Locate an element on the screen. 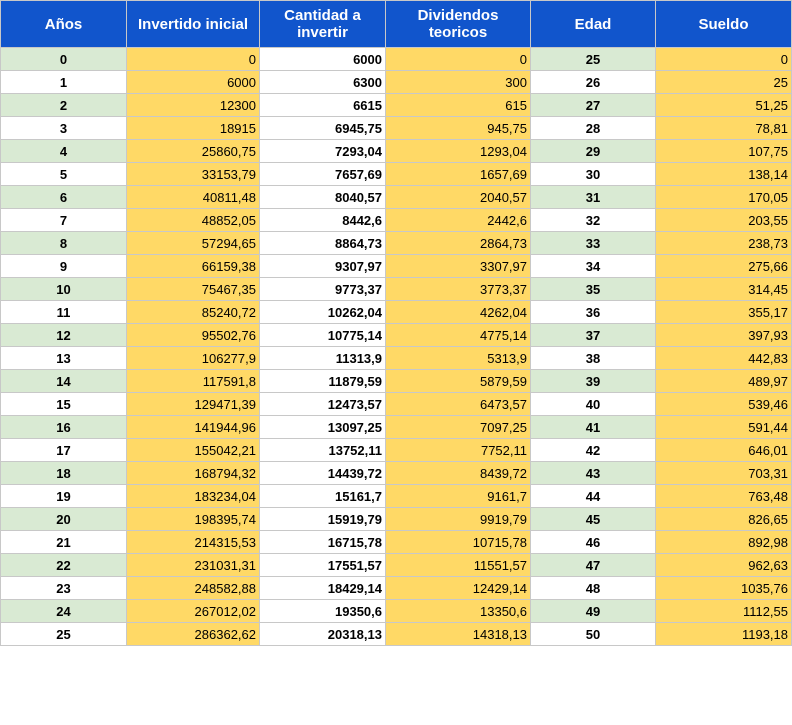 This screenshot has width=792, height=725. cell-edad: 48 is located at coordinates (593, 588).